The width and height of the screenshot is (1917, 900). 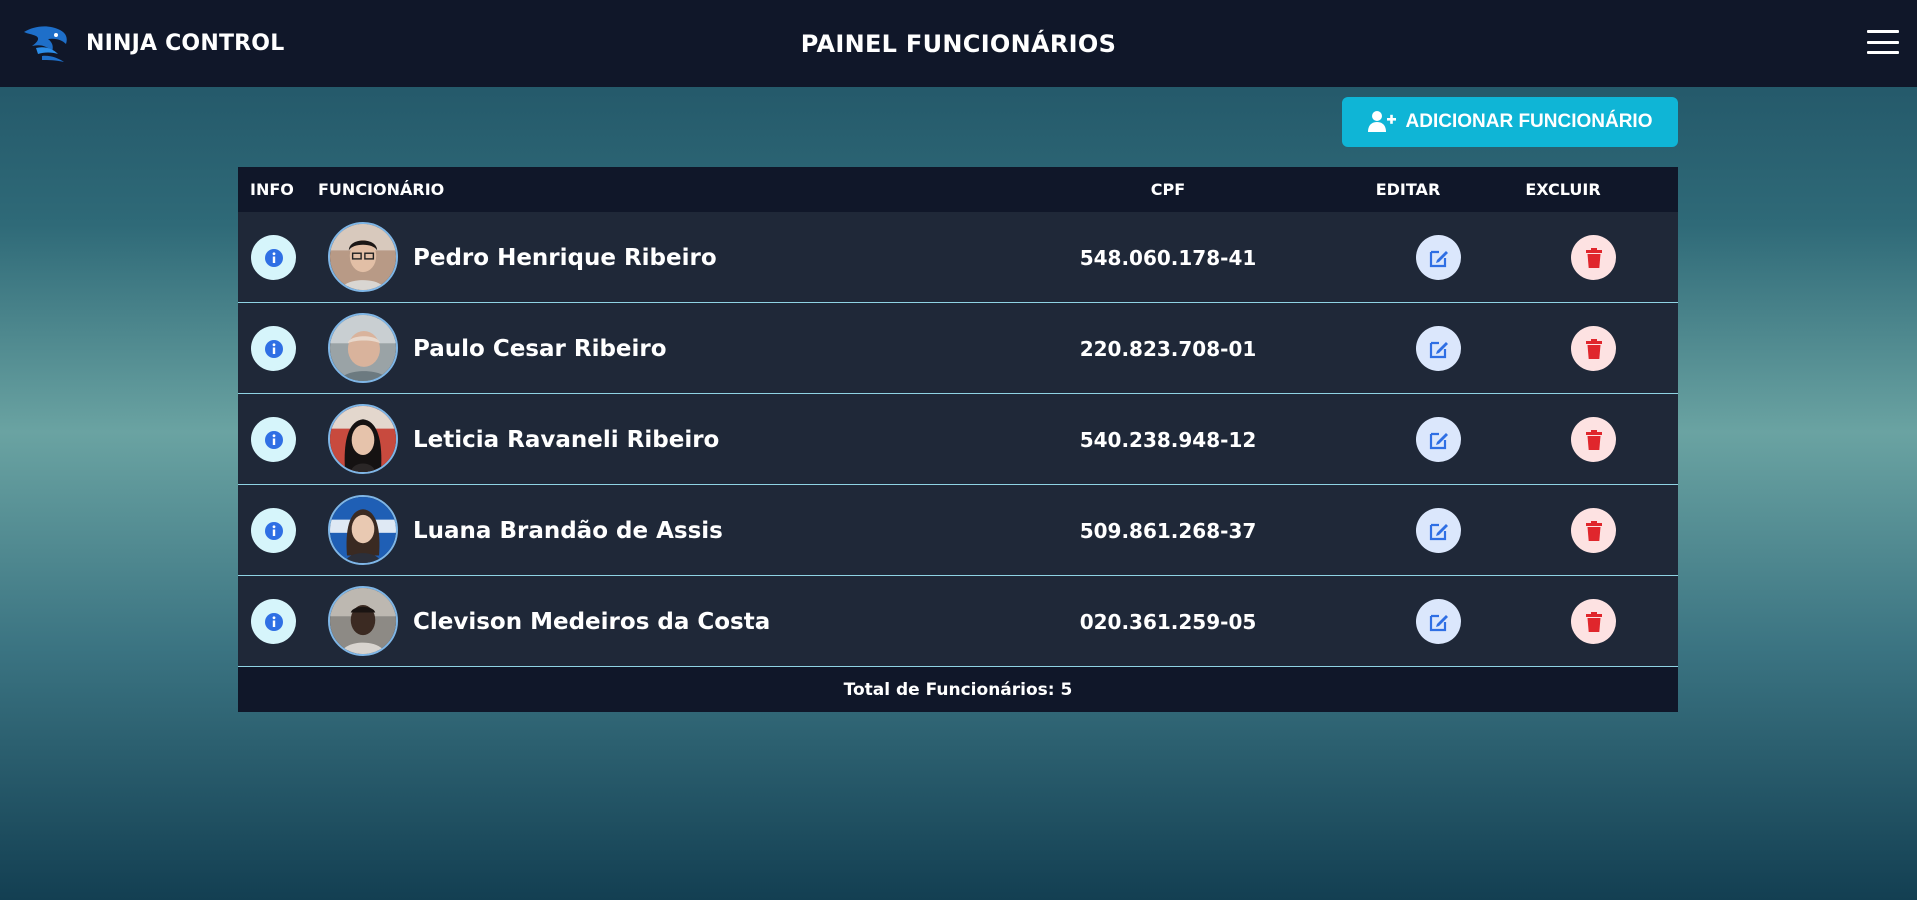 What do you see at coordinates (958, 348) in the screenshot?
I see `table-row: Paulo Cesar Ribeiro 220.823.708-01` at bounding box center [958, 348].